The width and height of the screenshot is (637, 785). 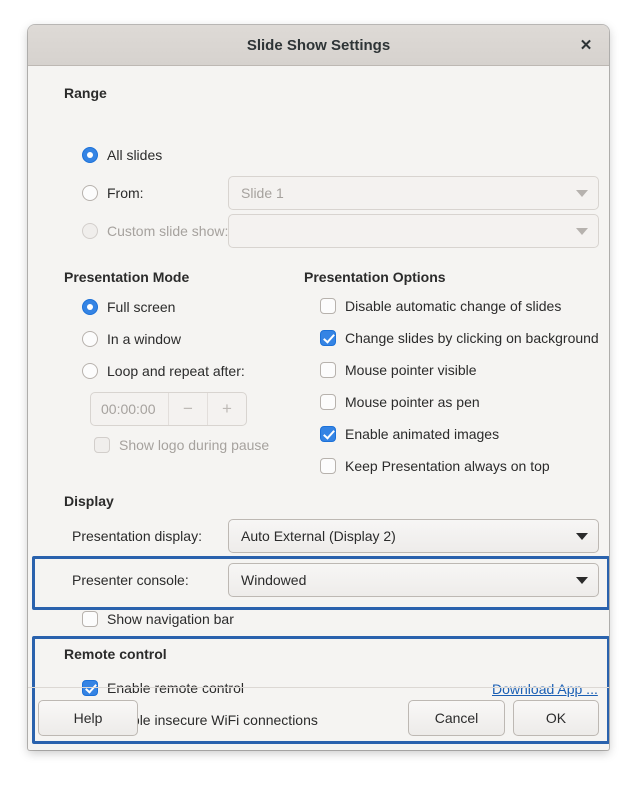 I want to click on presentation-display-dropdown: Auto External (Display 2), so click(x=413, y=536).